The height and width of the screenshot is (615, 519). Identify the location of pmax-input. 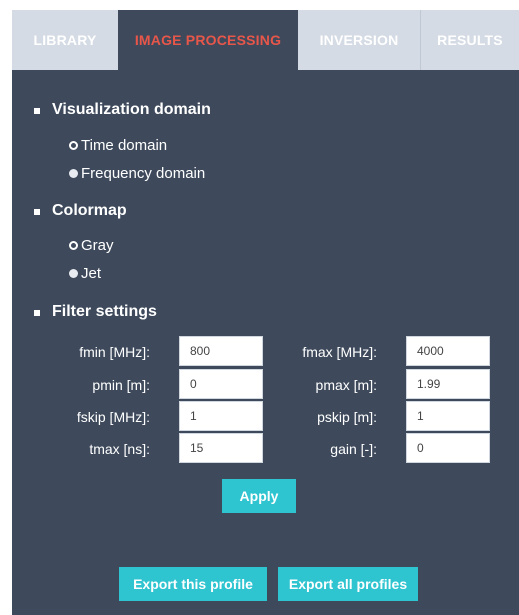
(448, 384).